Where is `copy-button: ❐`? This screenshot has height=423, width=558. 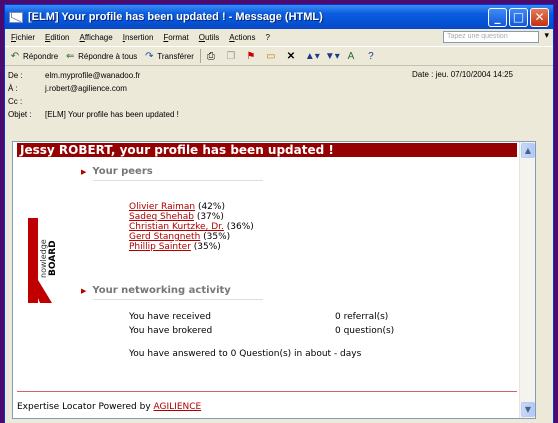
copy-button: ❐ is located at coordinates (232, 56).